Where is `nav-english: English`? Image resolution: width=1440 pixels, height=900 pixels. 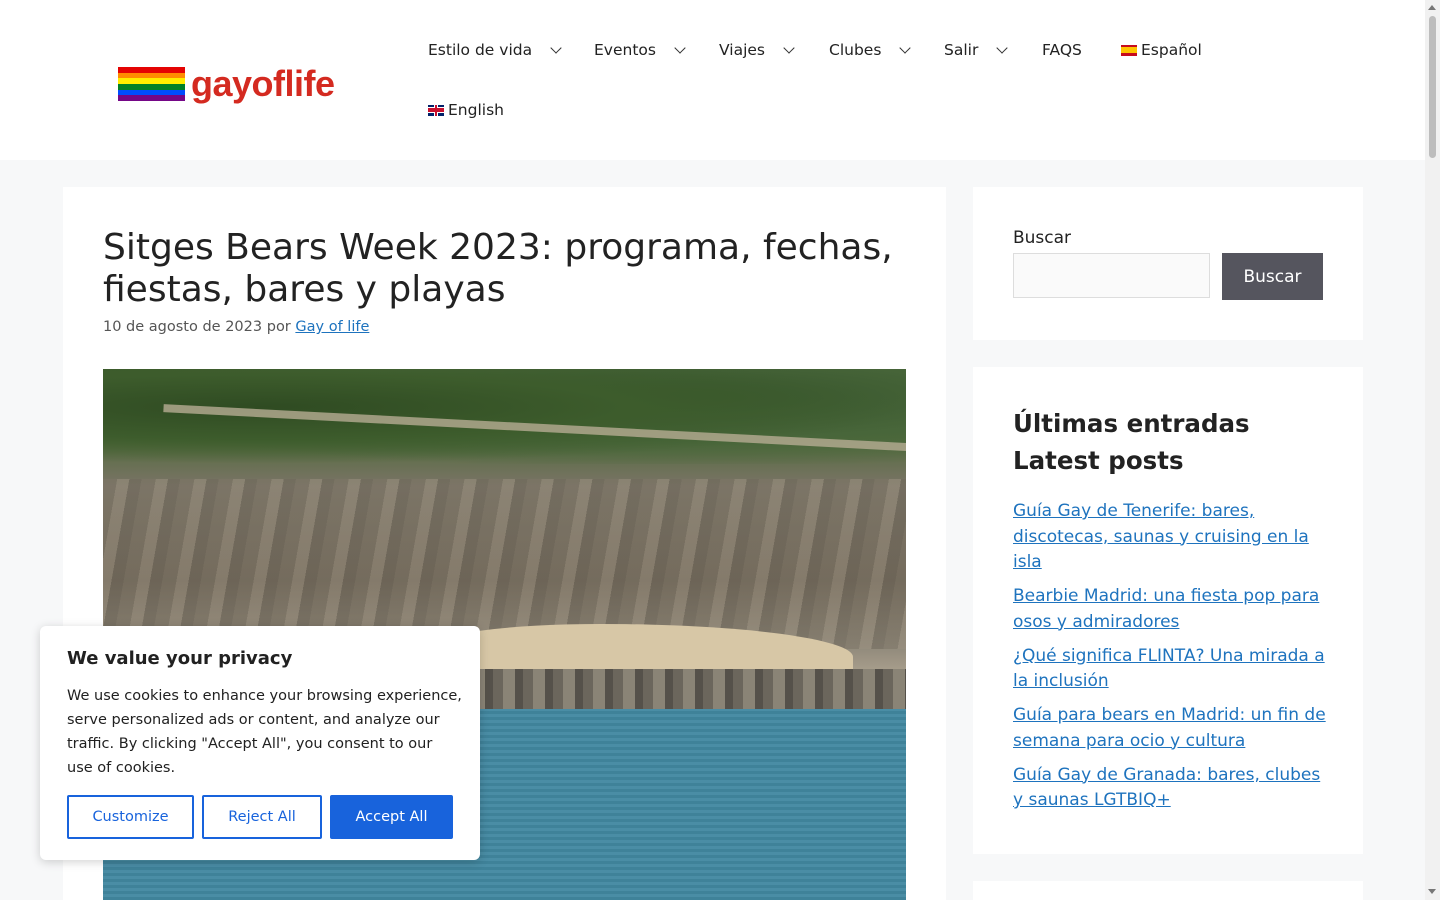
nav-english: English is located at coordinates (466, 110).